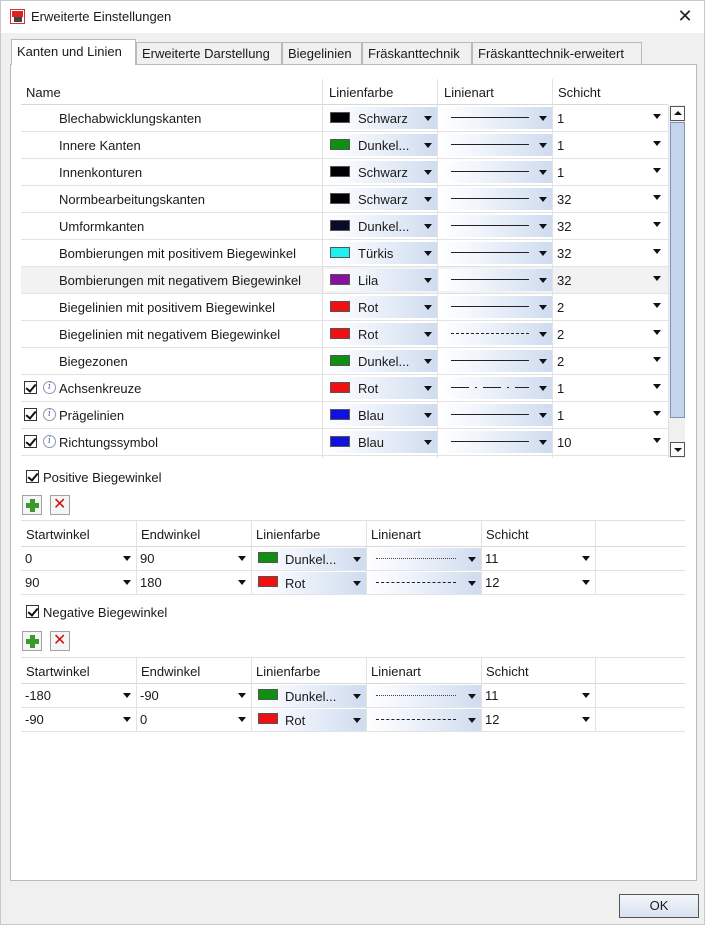  I want to click on endwinkel-dropdown: 0, so click(193, 720).